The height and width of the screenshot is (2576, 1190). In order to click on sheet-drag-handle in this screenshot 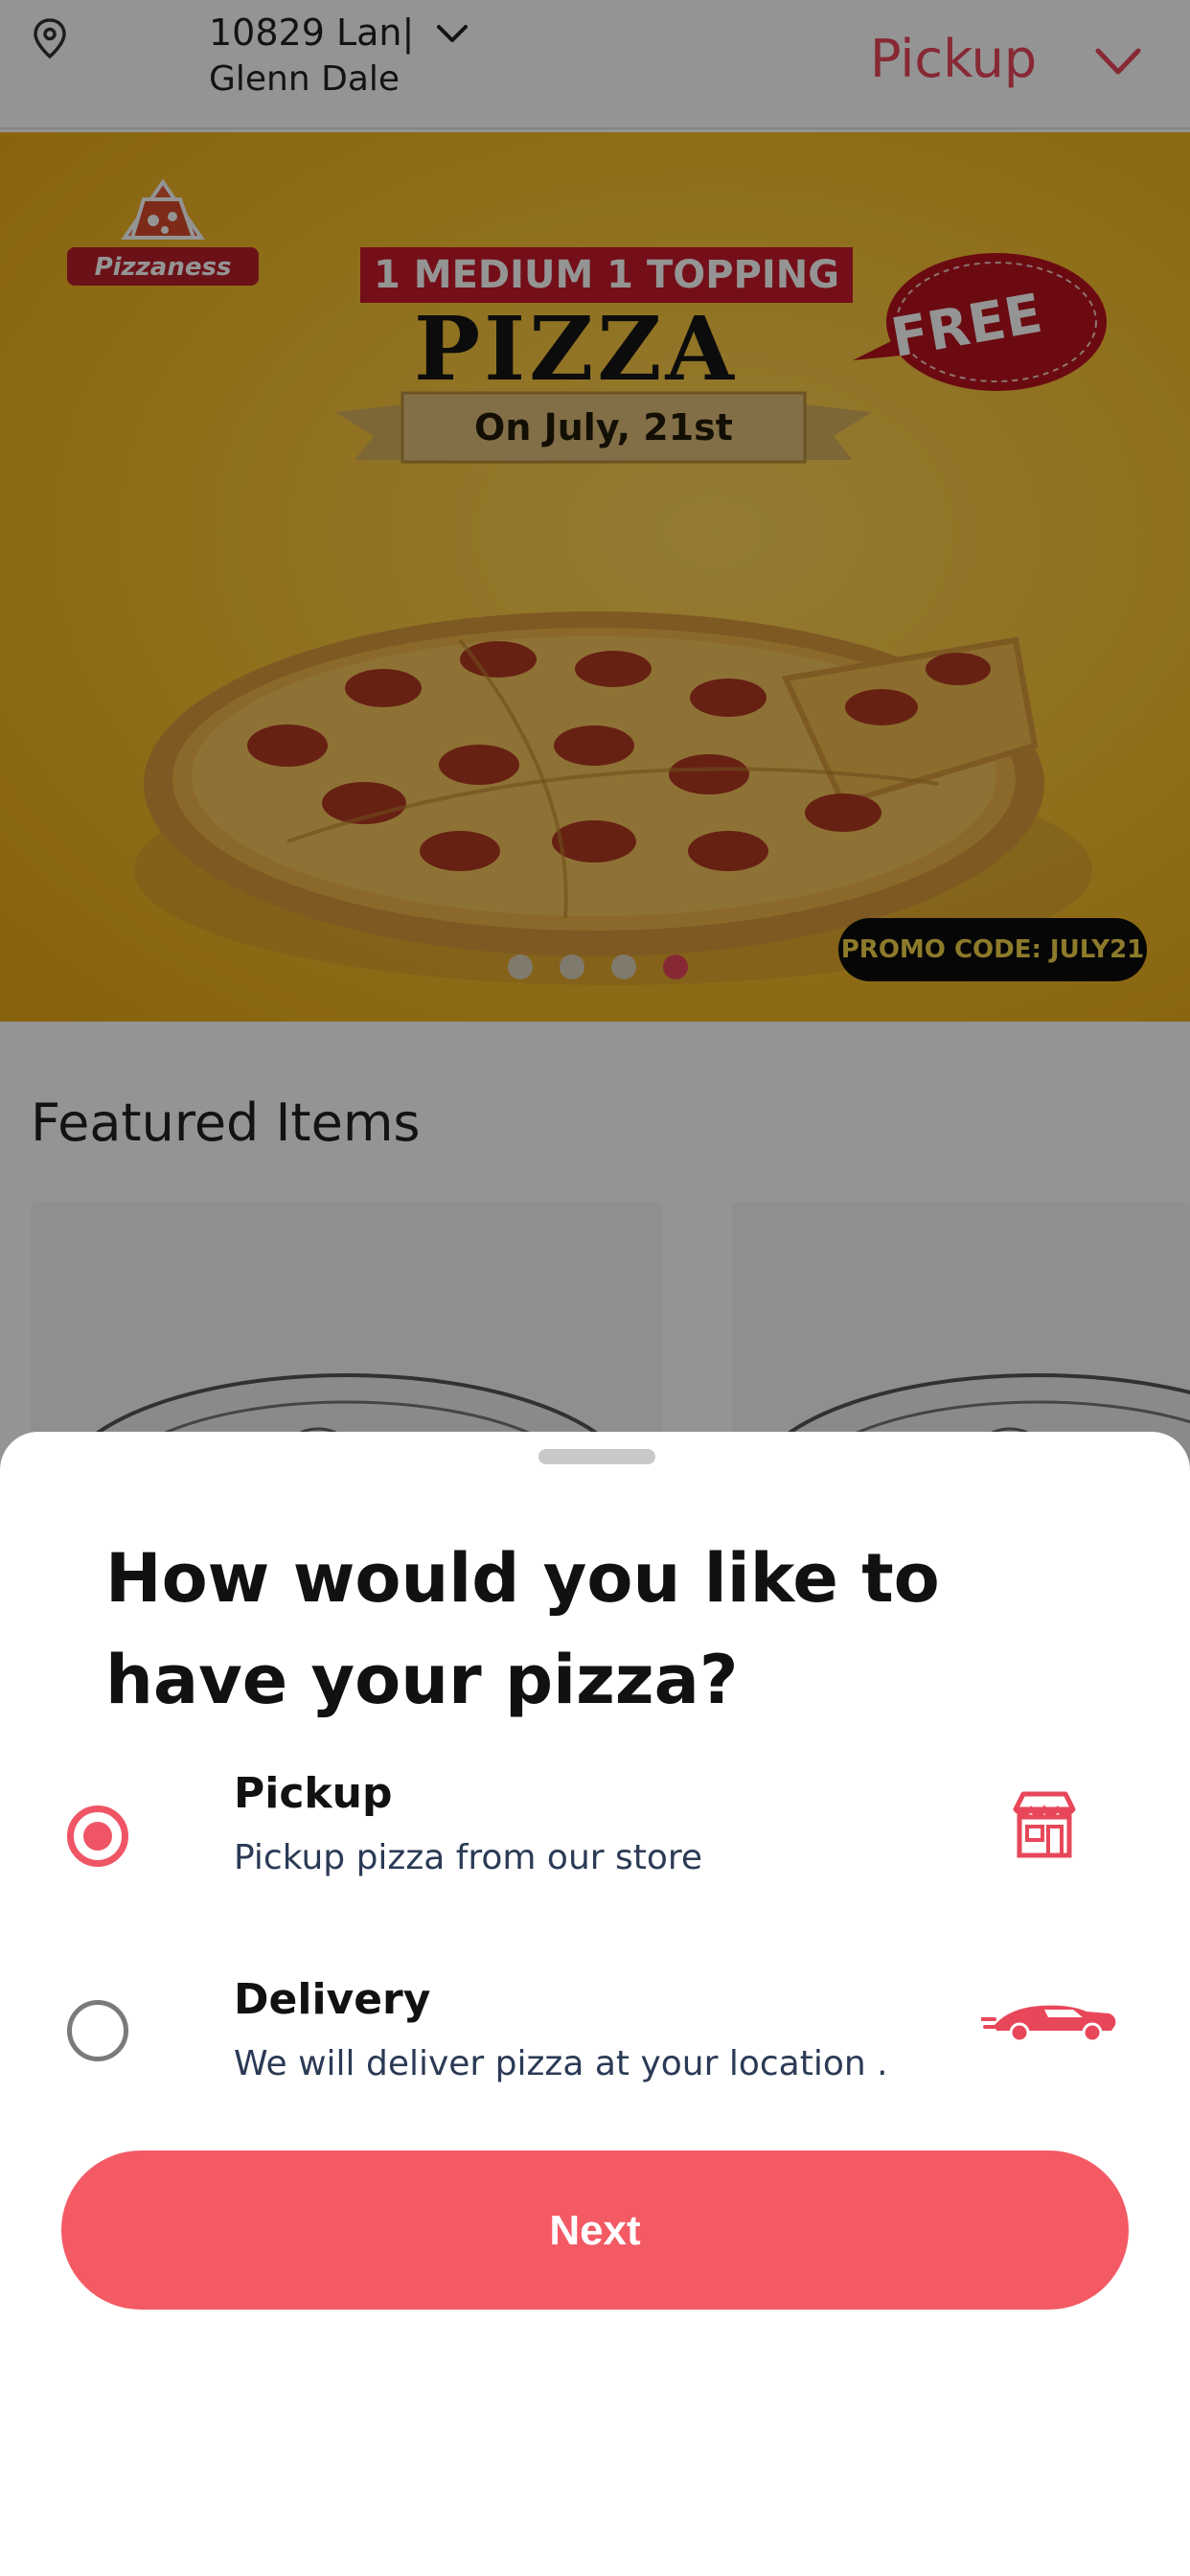, I will do `click(596, 1456)`.